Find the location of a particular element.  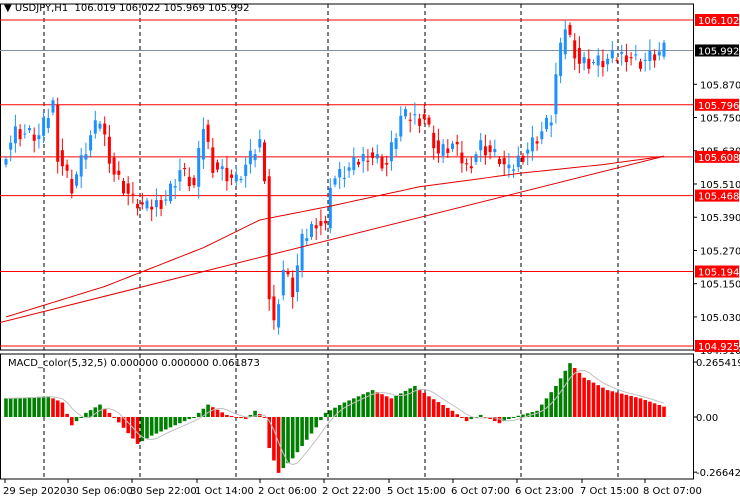

time-label: 6 Oct 23:00 is located at coordinates (544, 491).